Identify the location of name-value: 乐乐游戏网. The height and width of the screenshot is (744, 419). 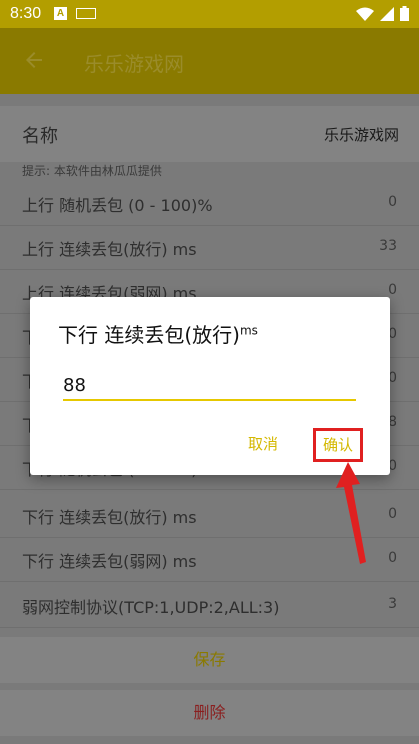
(361, 135).